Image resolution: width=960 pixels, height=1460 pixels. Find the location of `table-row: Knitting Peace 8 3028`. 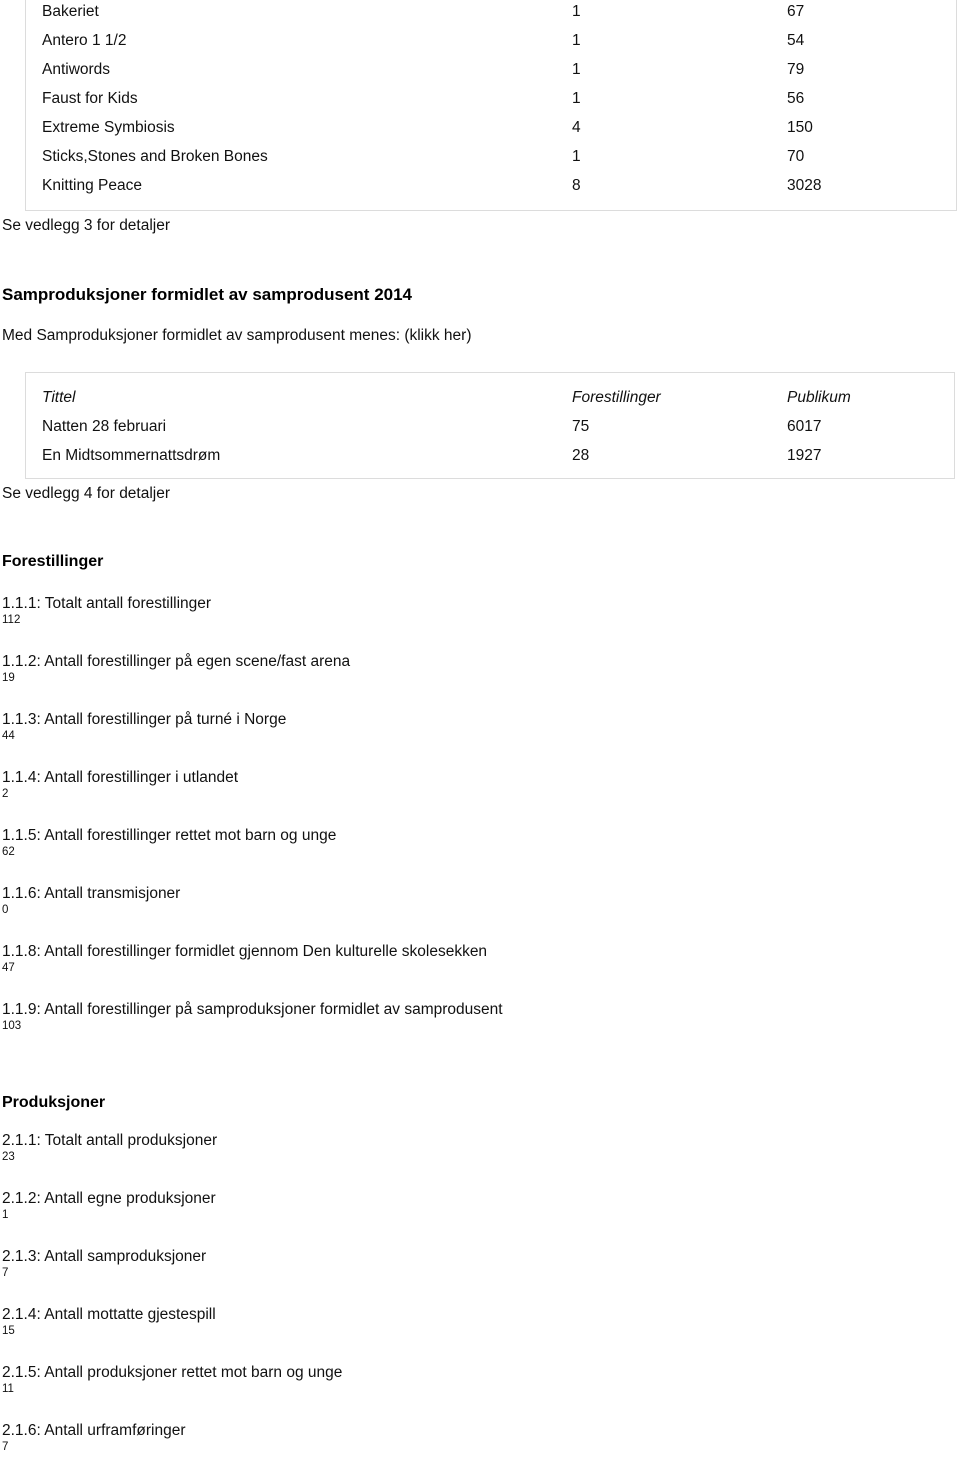

table-row: Knitting Peace 8 3028 is located at coordinates (491, 185).